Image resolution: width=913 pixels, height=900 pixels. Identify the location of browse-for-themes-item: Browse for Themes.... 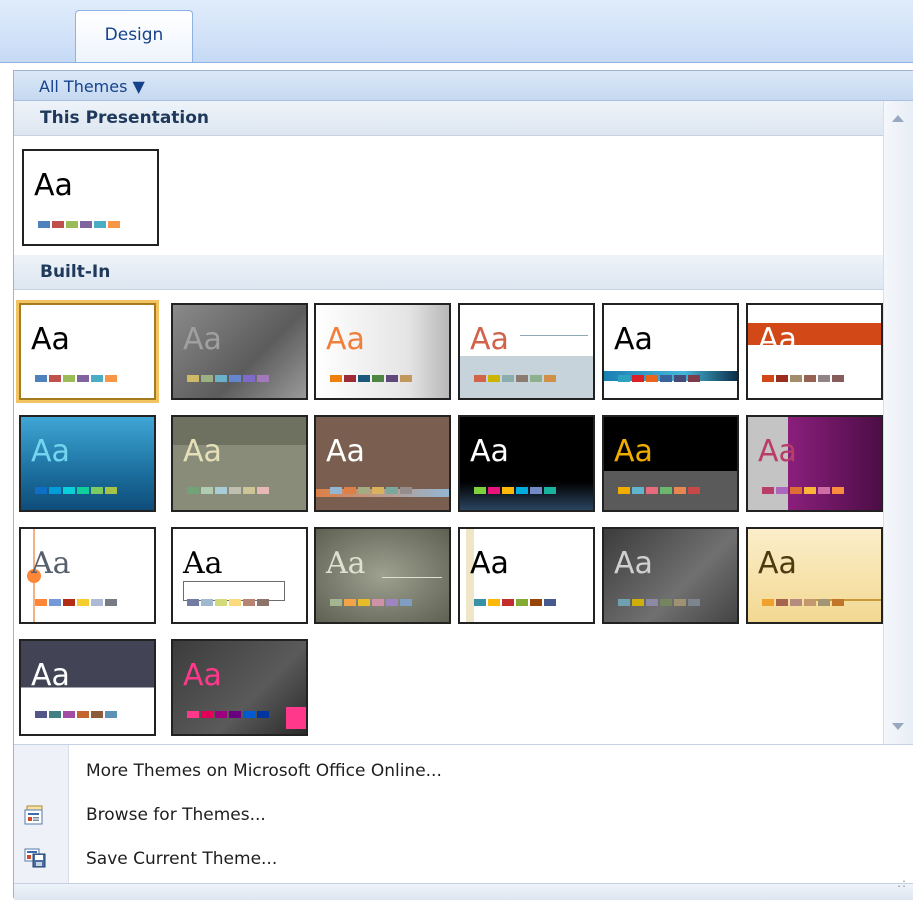
(176, 815).